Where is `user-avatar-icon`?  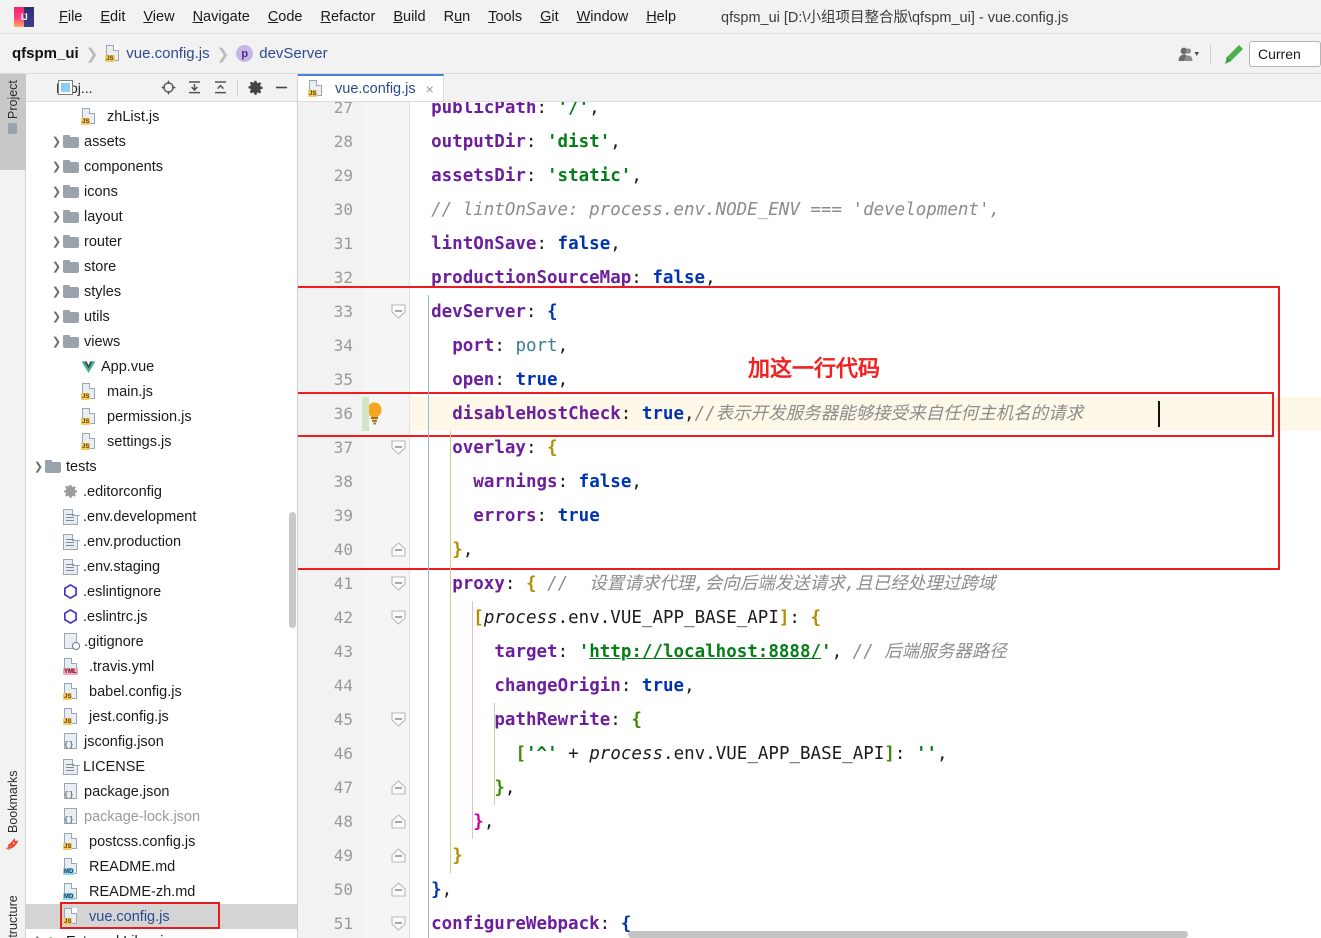
user-avatar-icon is located at coordinates (1189, 54).